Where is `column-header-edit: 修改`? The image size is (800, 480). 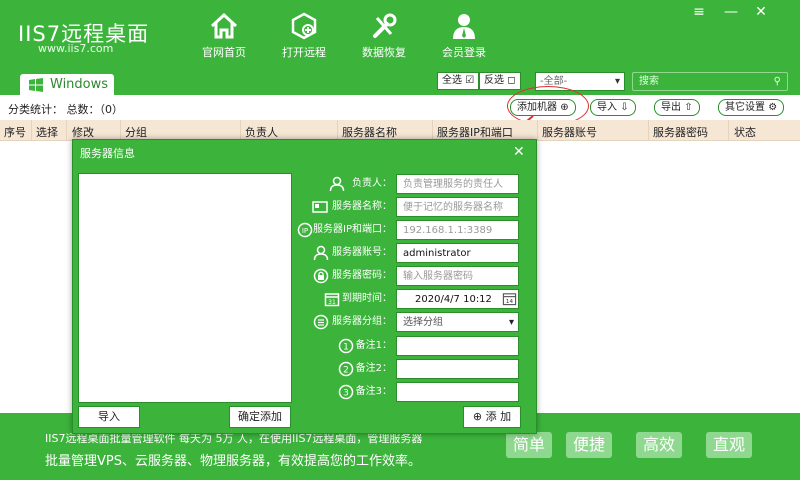 column-header-edit: 修改 is located at coordinates (83, 132).